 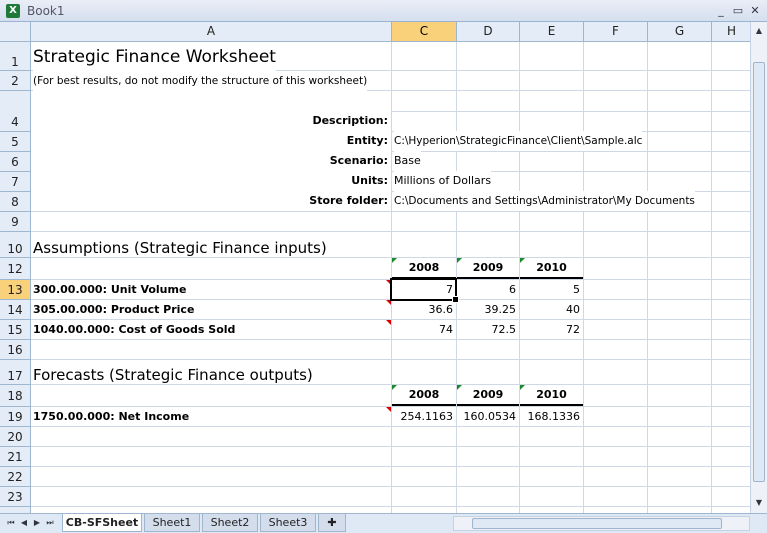 What do you see at coordinates (424, 395) in the screenshot?
I see `forecasts-year-2008: 2008` at bounding box center [424, 395].